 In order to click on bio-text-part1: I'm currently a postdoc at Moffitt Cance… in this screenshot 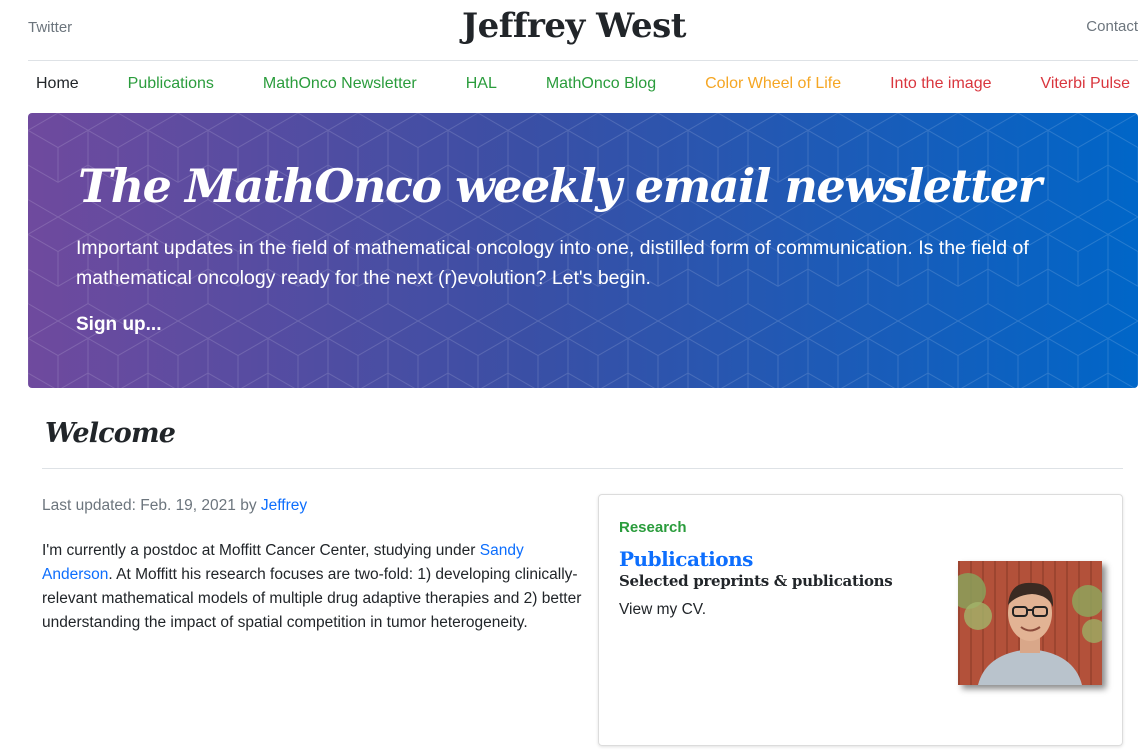, I will do `click(261, 550)`.